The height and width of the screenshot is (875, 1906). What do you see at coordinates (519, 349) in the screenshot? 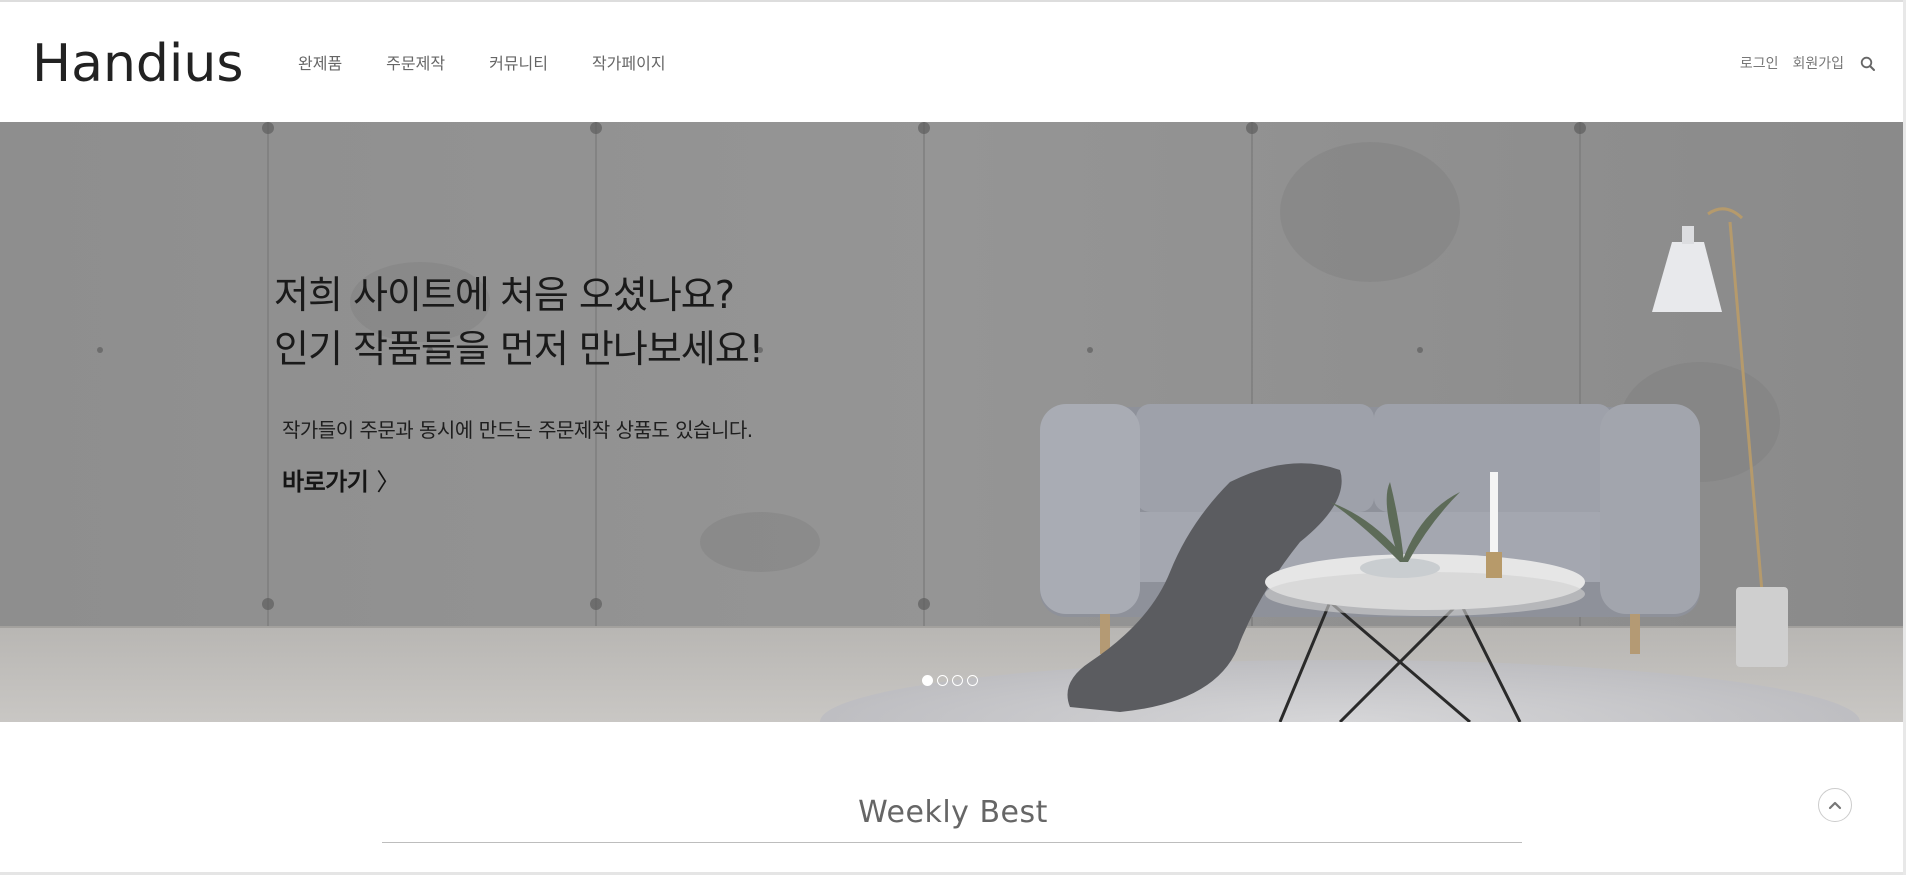
I see `hero-headline-line-2: 인기 작품들을 먼저 만나보세요!` at bounding box center [519, 349].